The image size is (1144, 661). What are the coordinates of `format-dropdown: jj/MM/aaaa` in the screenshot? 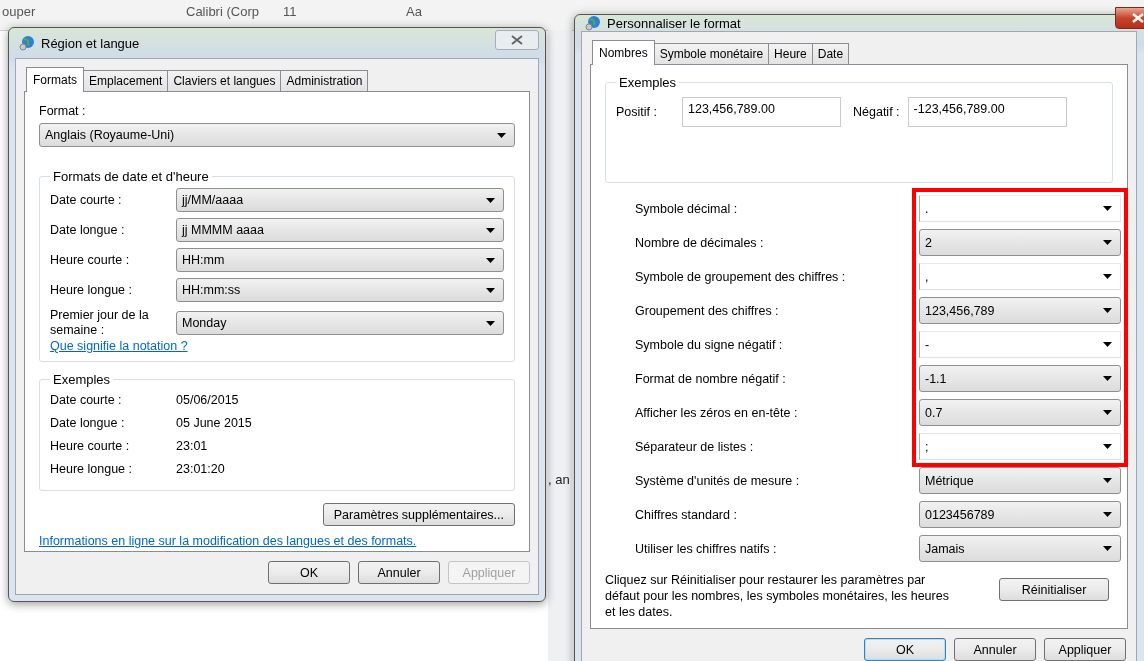 It's located at (340, 200).